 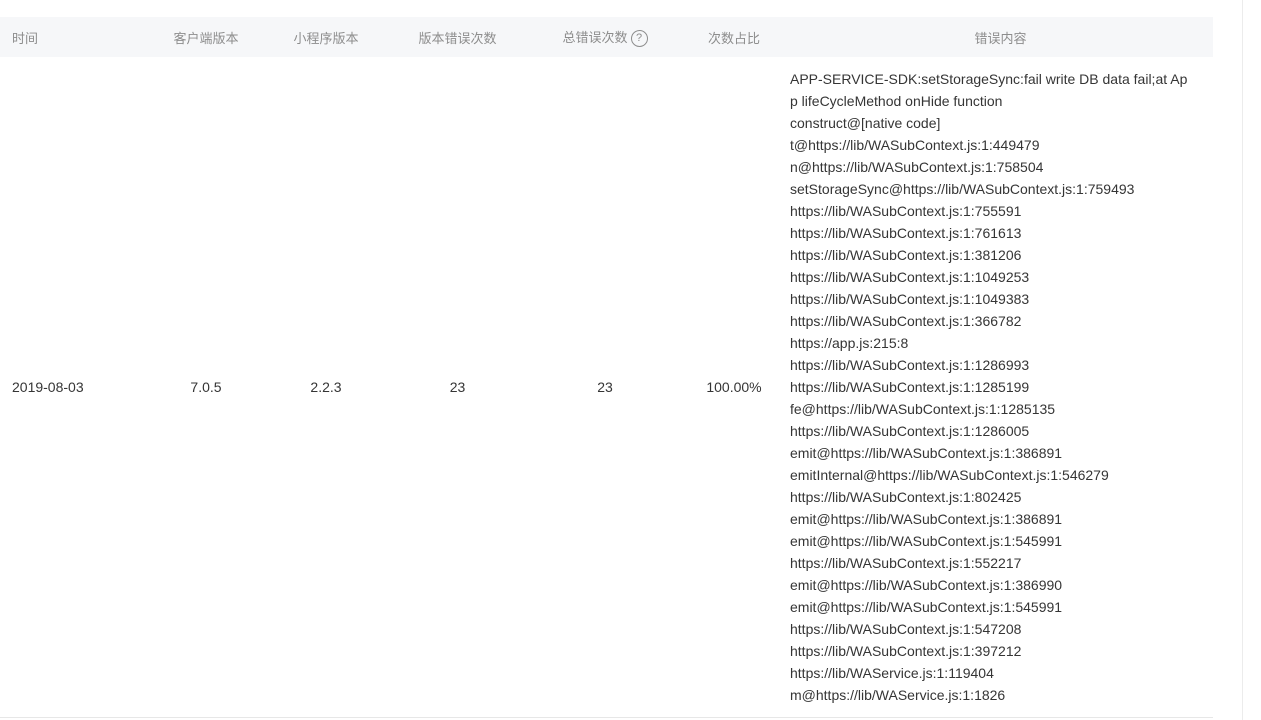 I want to click on table-header: 时间 客户端版本 小程序版本 版本错误次数 总错误次数? 次数占比 错误内容, so click(x=606, y=37).